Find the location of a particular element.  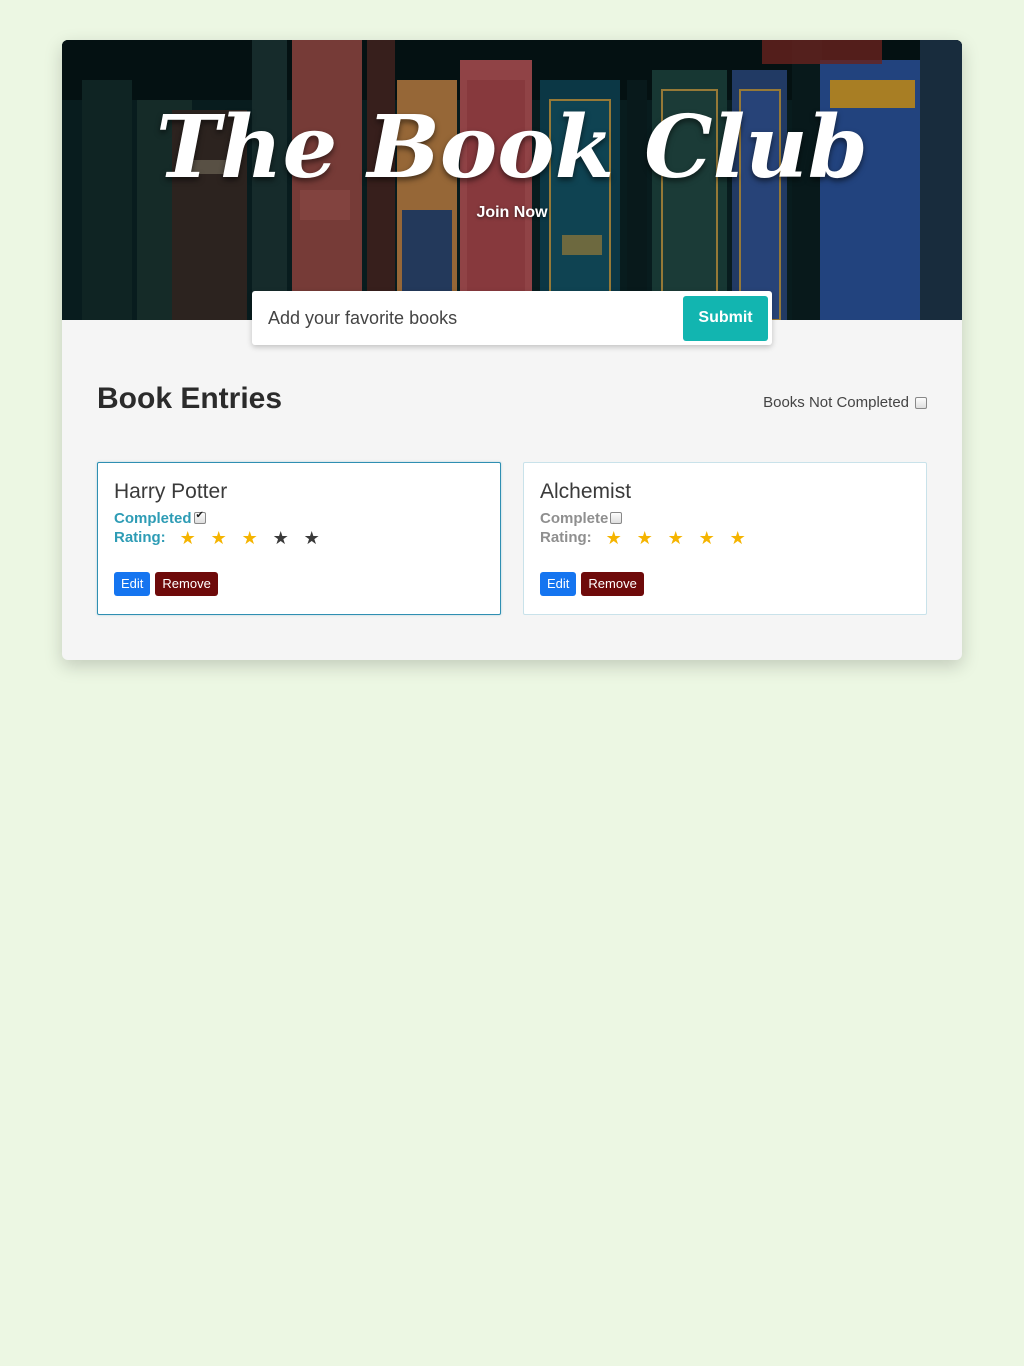

book-title: Alchemist is located at coordinates (586, 491).